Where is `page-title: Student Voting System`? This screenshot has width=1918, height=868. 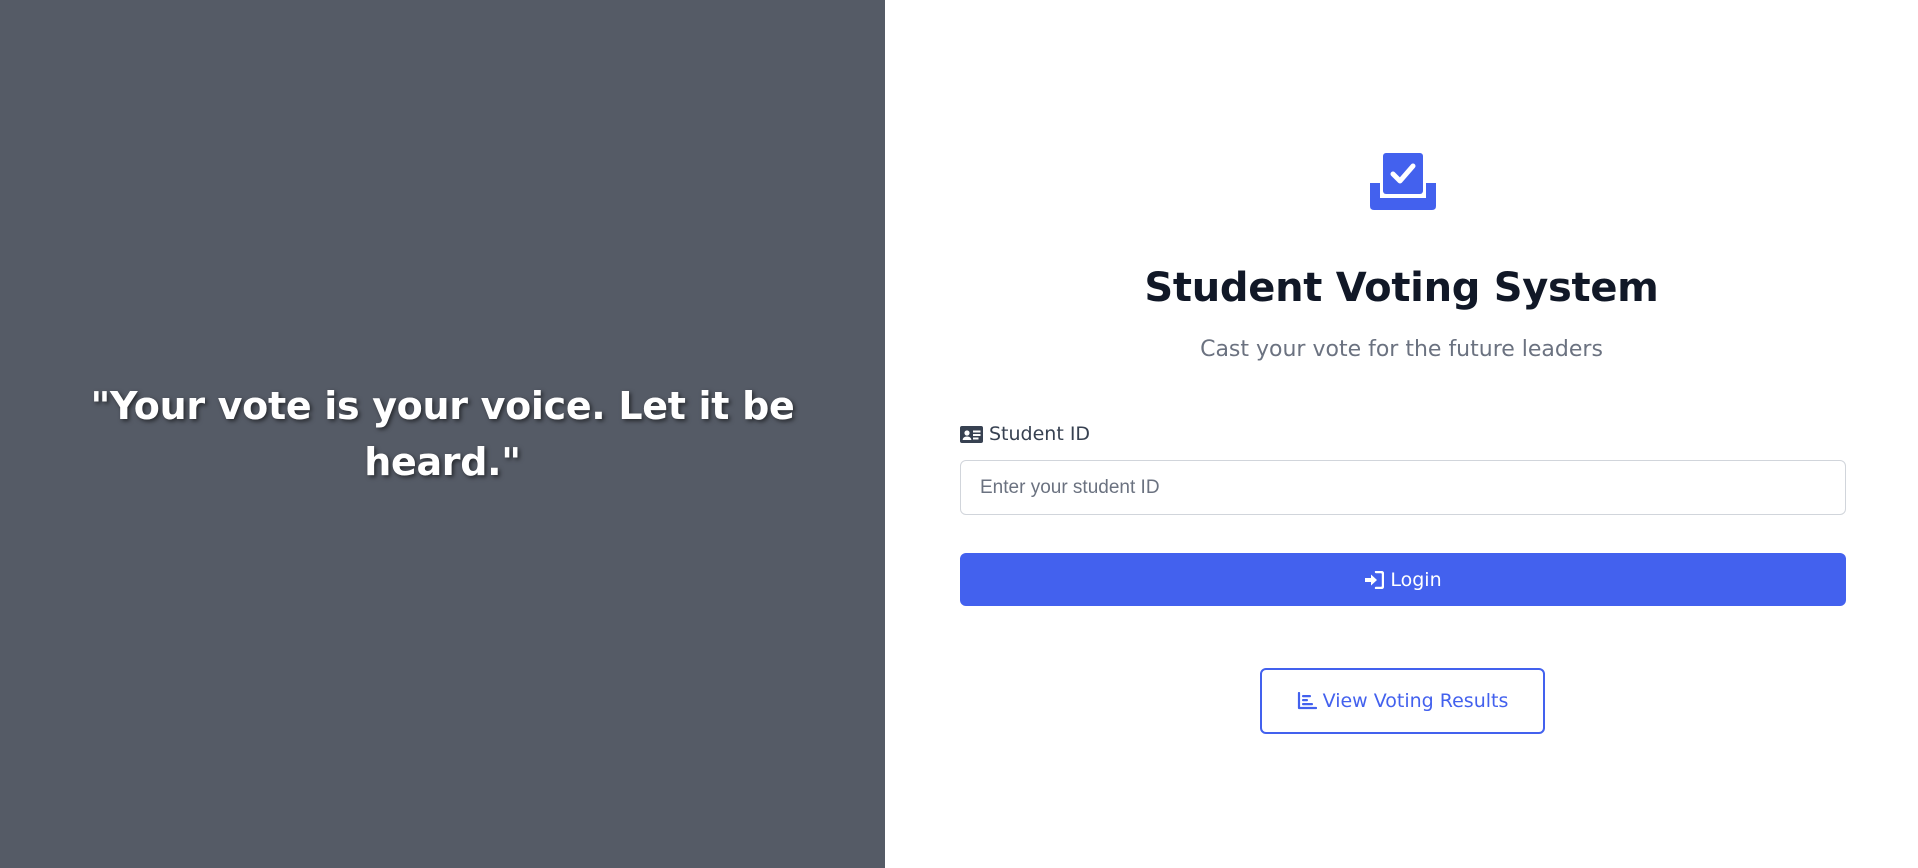 page-title: Student Voting System is located at coordinates (1401, 288).